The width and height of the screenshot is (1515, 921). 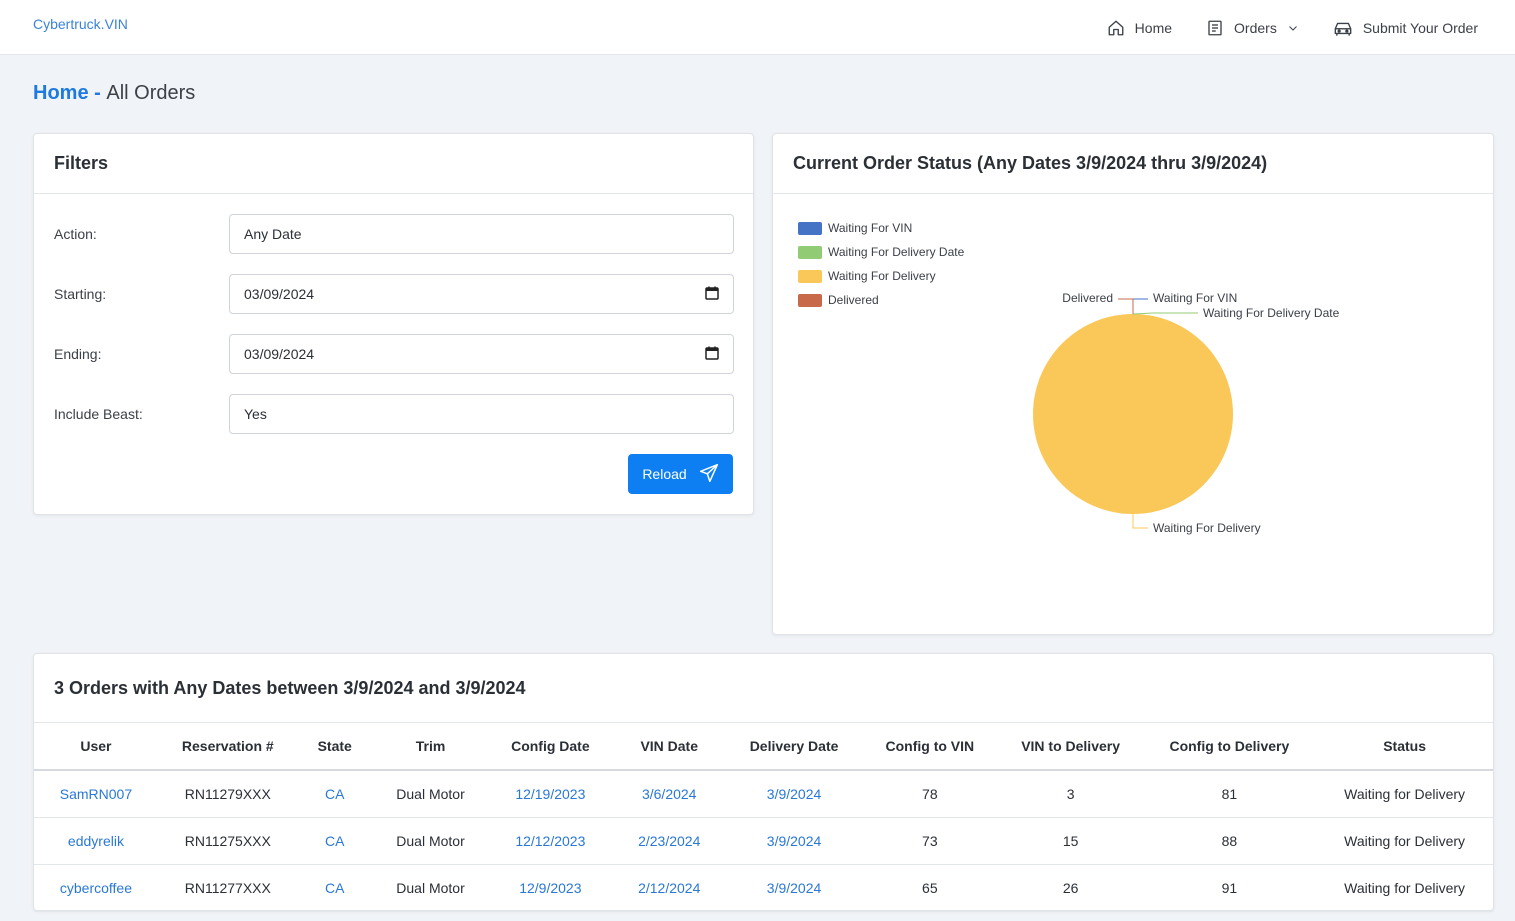 What do you see at coordinates (227, 841) in the screenshot?
I see `table-cell: RN11275XXX` at bounding box center [227, 841].